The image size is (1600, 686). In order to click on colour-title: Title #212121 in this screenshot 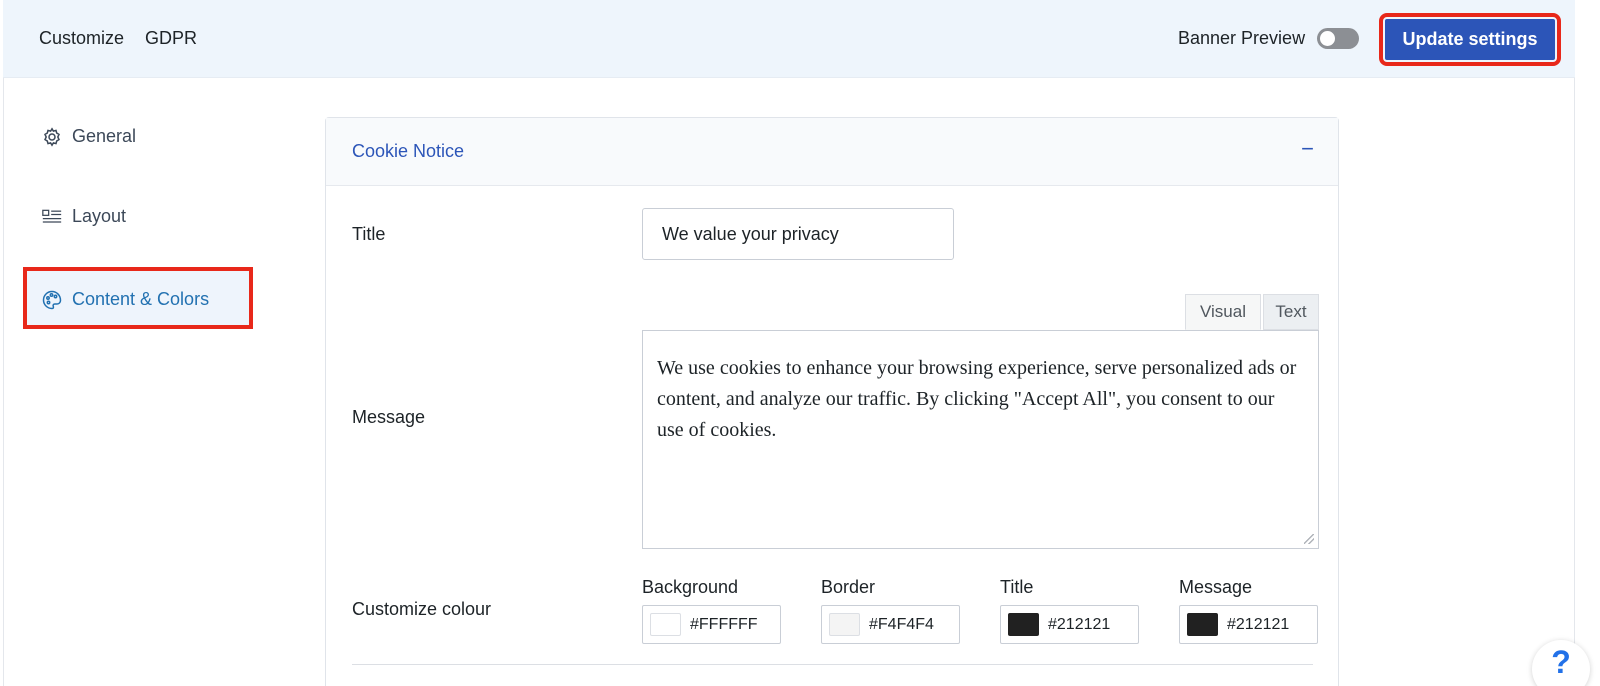, I will do `click(1069, 610)`.